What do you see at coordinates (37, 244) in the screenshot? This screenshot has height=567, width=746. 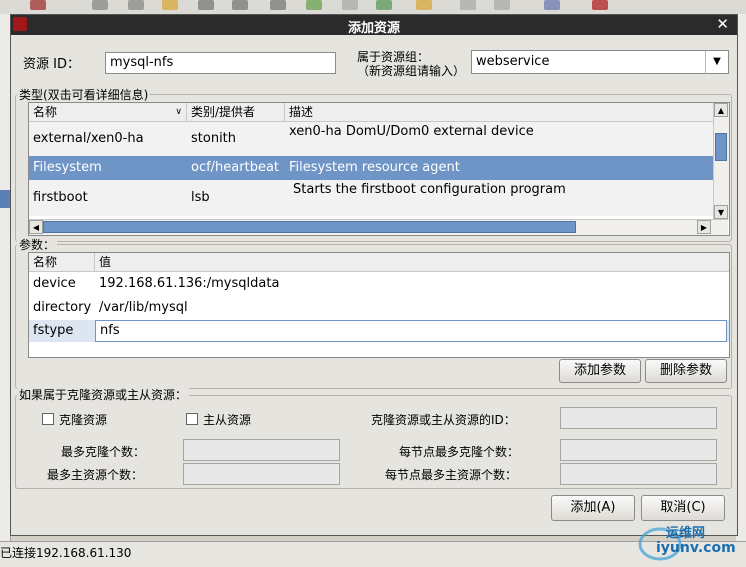 I see `params-group-legend: 参数：` at bounding box center [37, 244].